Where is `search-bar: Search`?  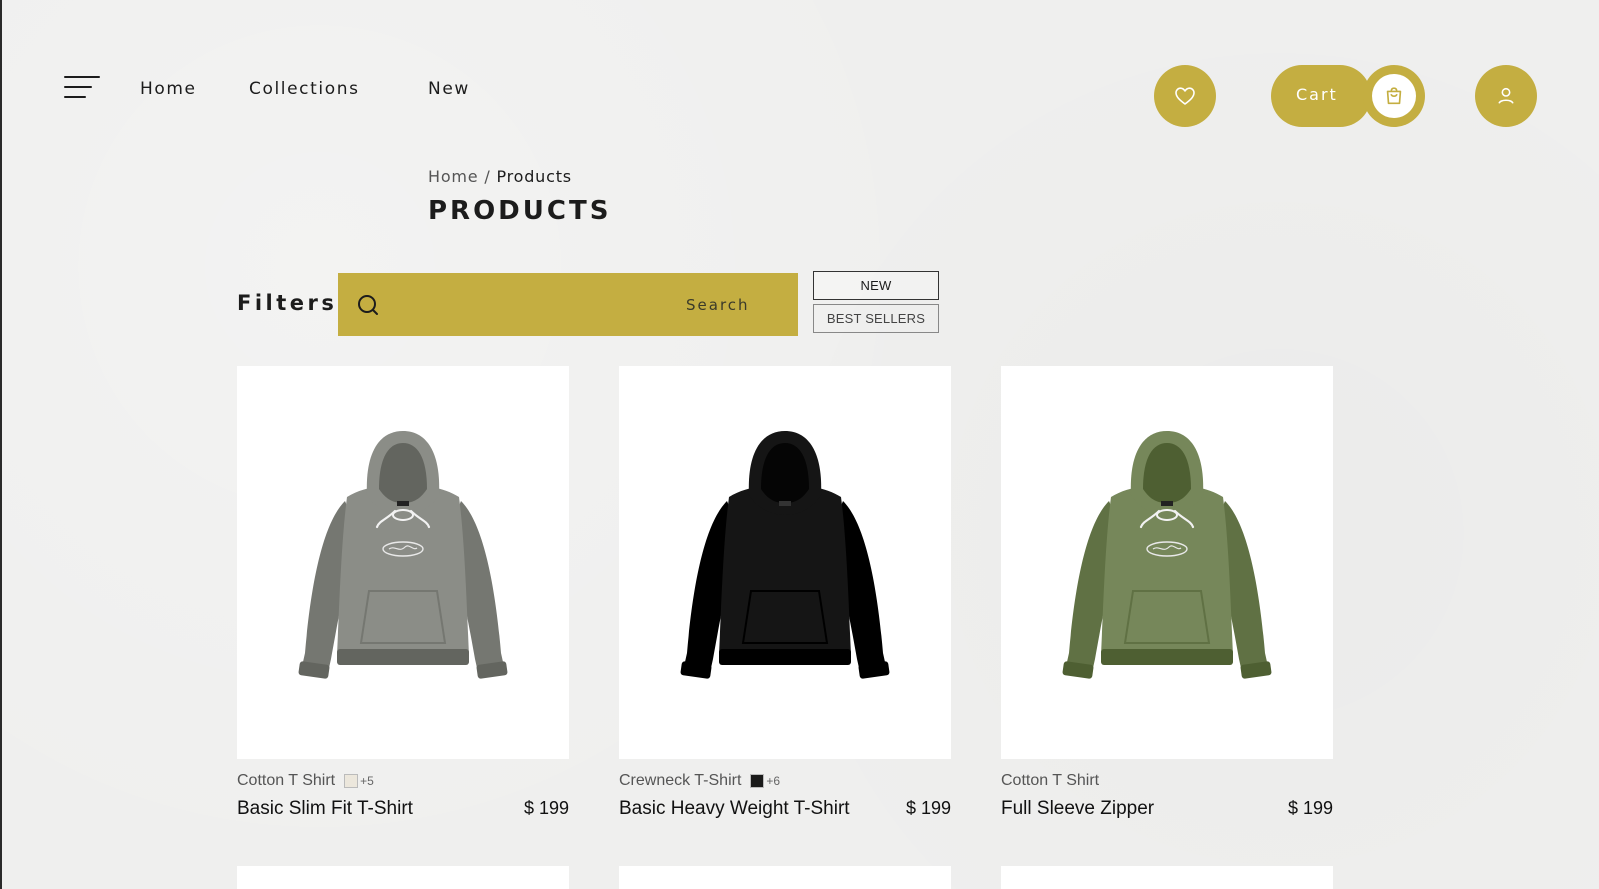 search-bar: Search is located at coordinates (568, 304).